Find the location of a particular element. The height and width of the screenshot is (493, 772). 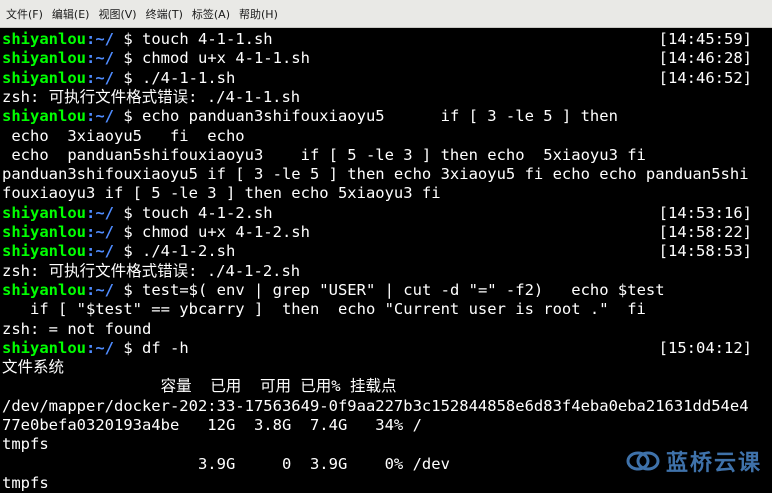

command-text: $ chmod u+x 4-1-2.sh is located at coordinates (212, 232).